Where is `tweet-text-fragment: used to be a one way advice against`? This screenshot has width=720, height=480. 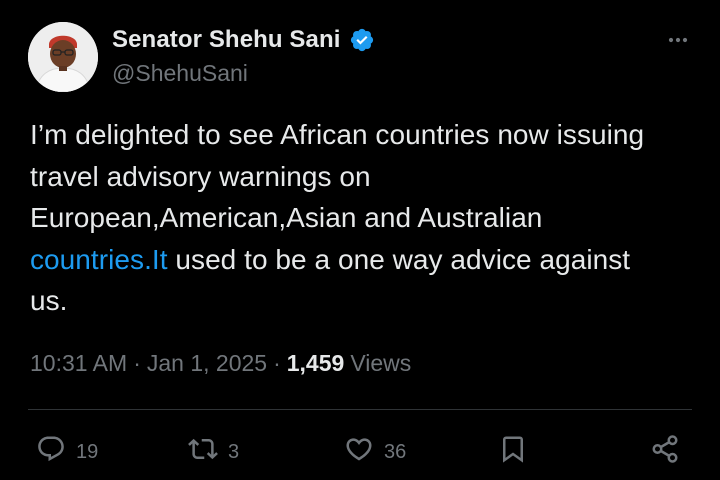
tweet-text-fragment: used to be a one way advice against is located at coordinates (399, 259).